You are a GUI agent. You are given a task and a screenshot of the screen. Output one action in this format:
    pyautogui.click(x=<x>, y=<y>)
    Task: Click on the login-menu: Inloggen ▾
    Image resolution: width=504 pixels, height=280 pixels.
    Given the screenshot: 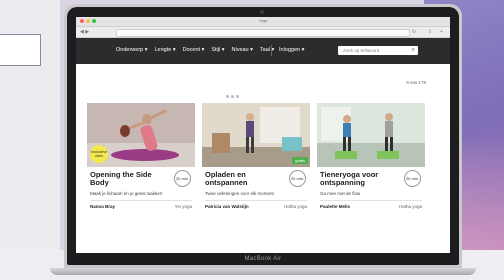 What is the action you would take?
    pyautogui.click(x=291, y=50)
    